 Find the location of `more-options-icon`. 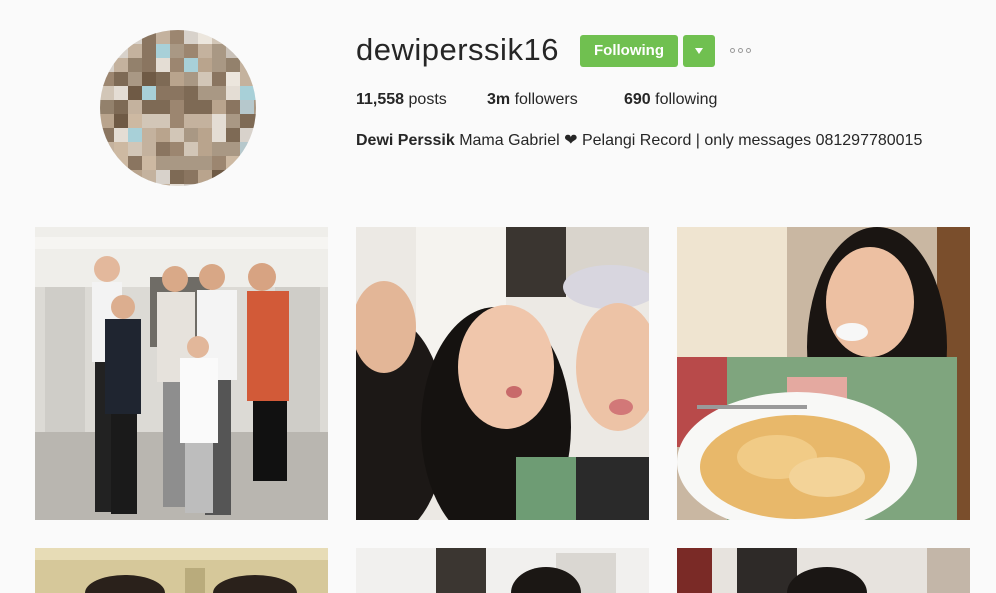

more-options-icon is located at coordinates (732, 50).